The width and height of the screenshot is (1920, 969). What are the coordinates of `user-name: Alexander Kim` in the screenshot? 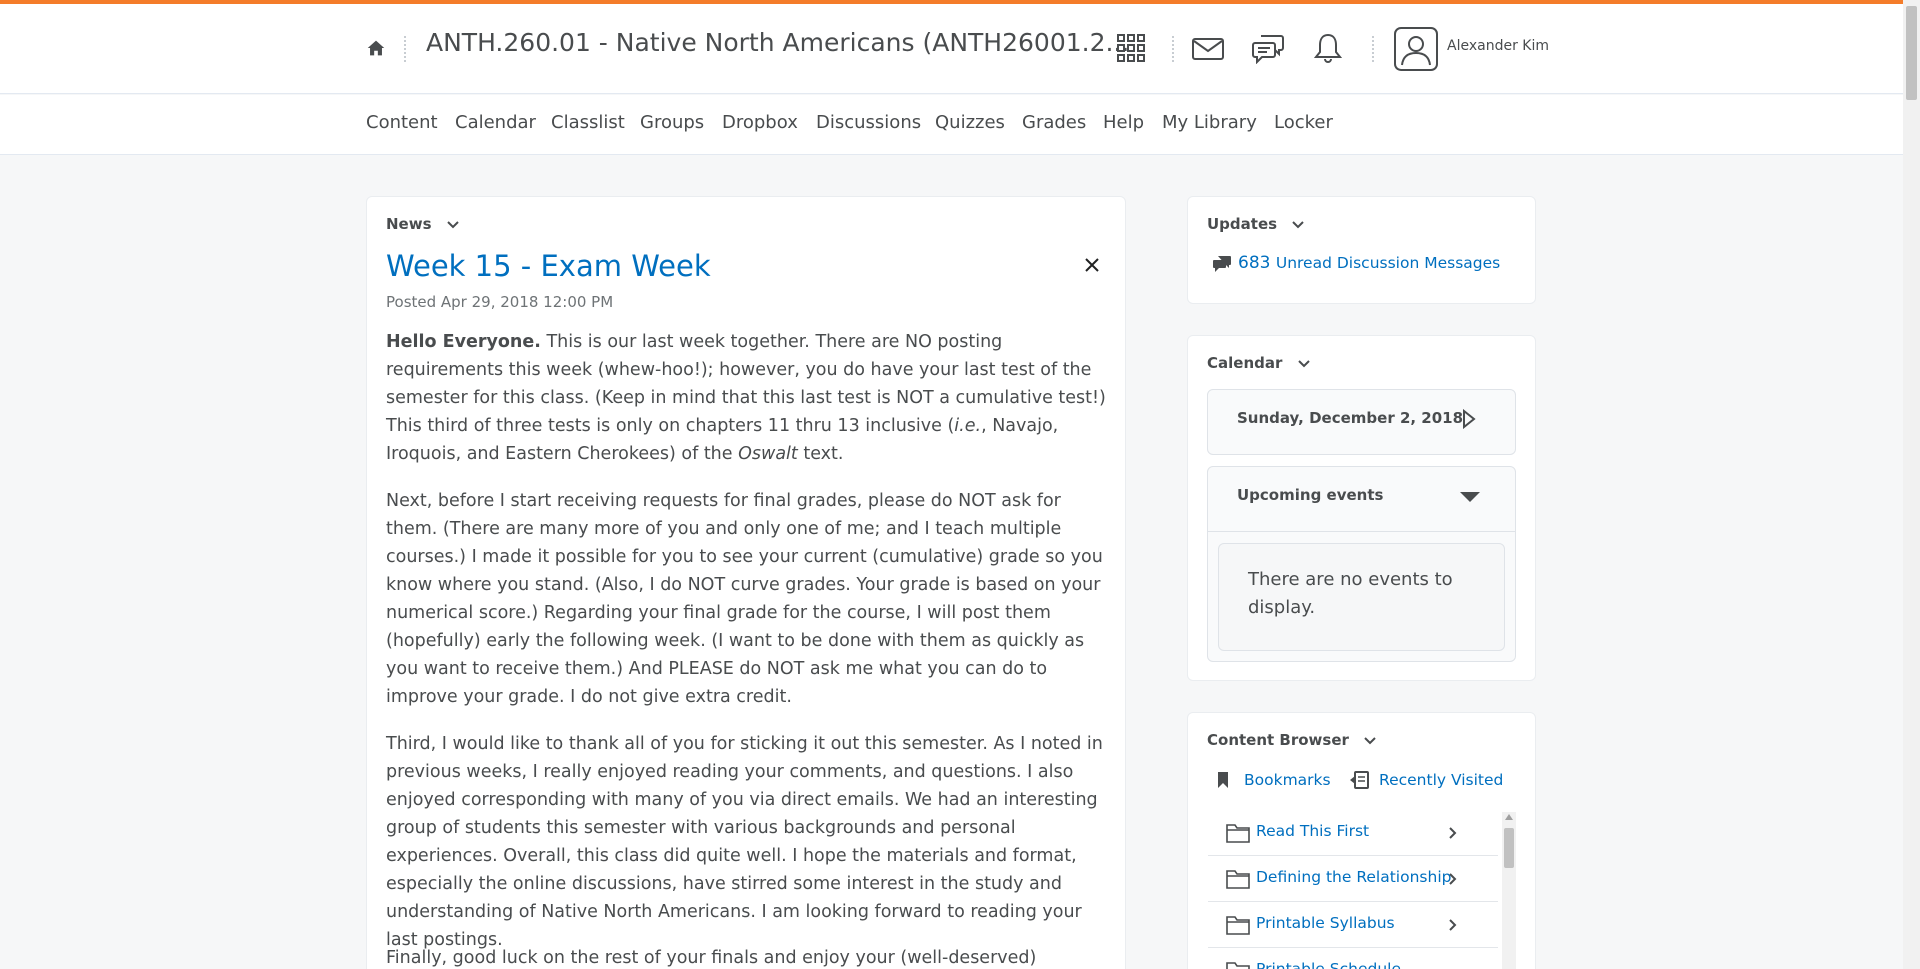 It's located at (1498, 46).